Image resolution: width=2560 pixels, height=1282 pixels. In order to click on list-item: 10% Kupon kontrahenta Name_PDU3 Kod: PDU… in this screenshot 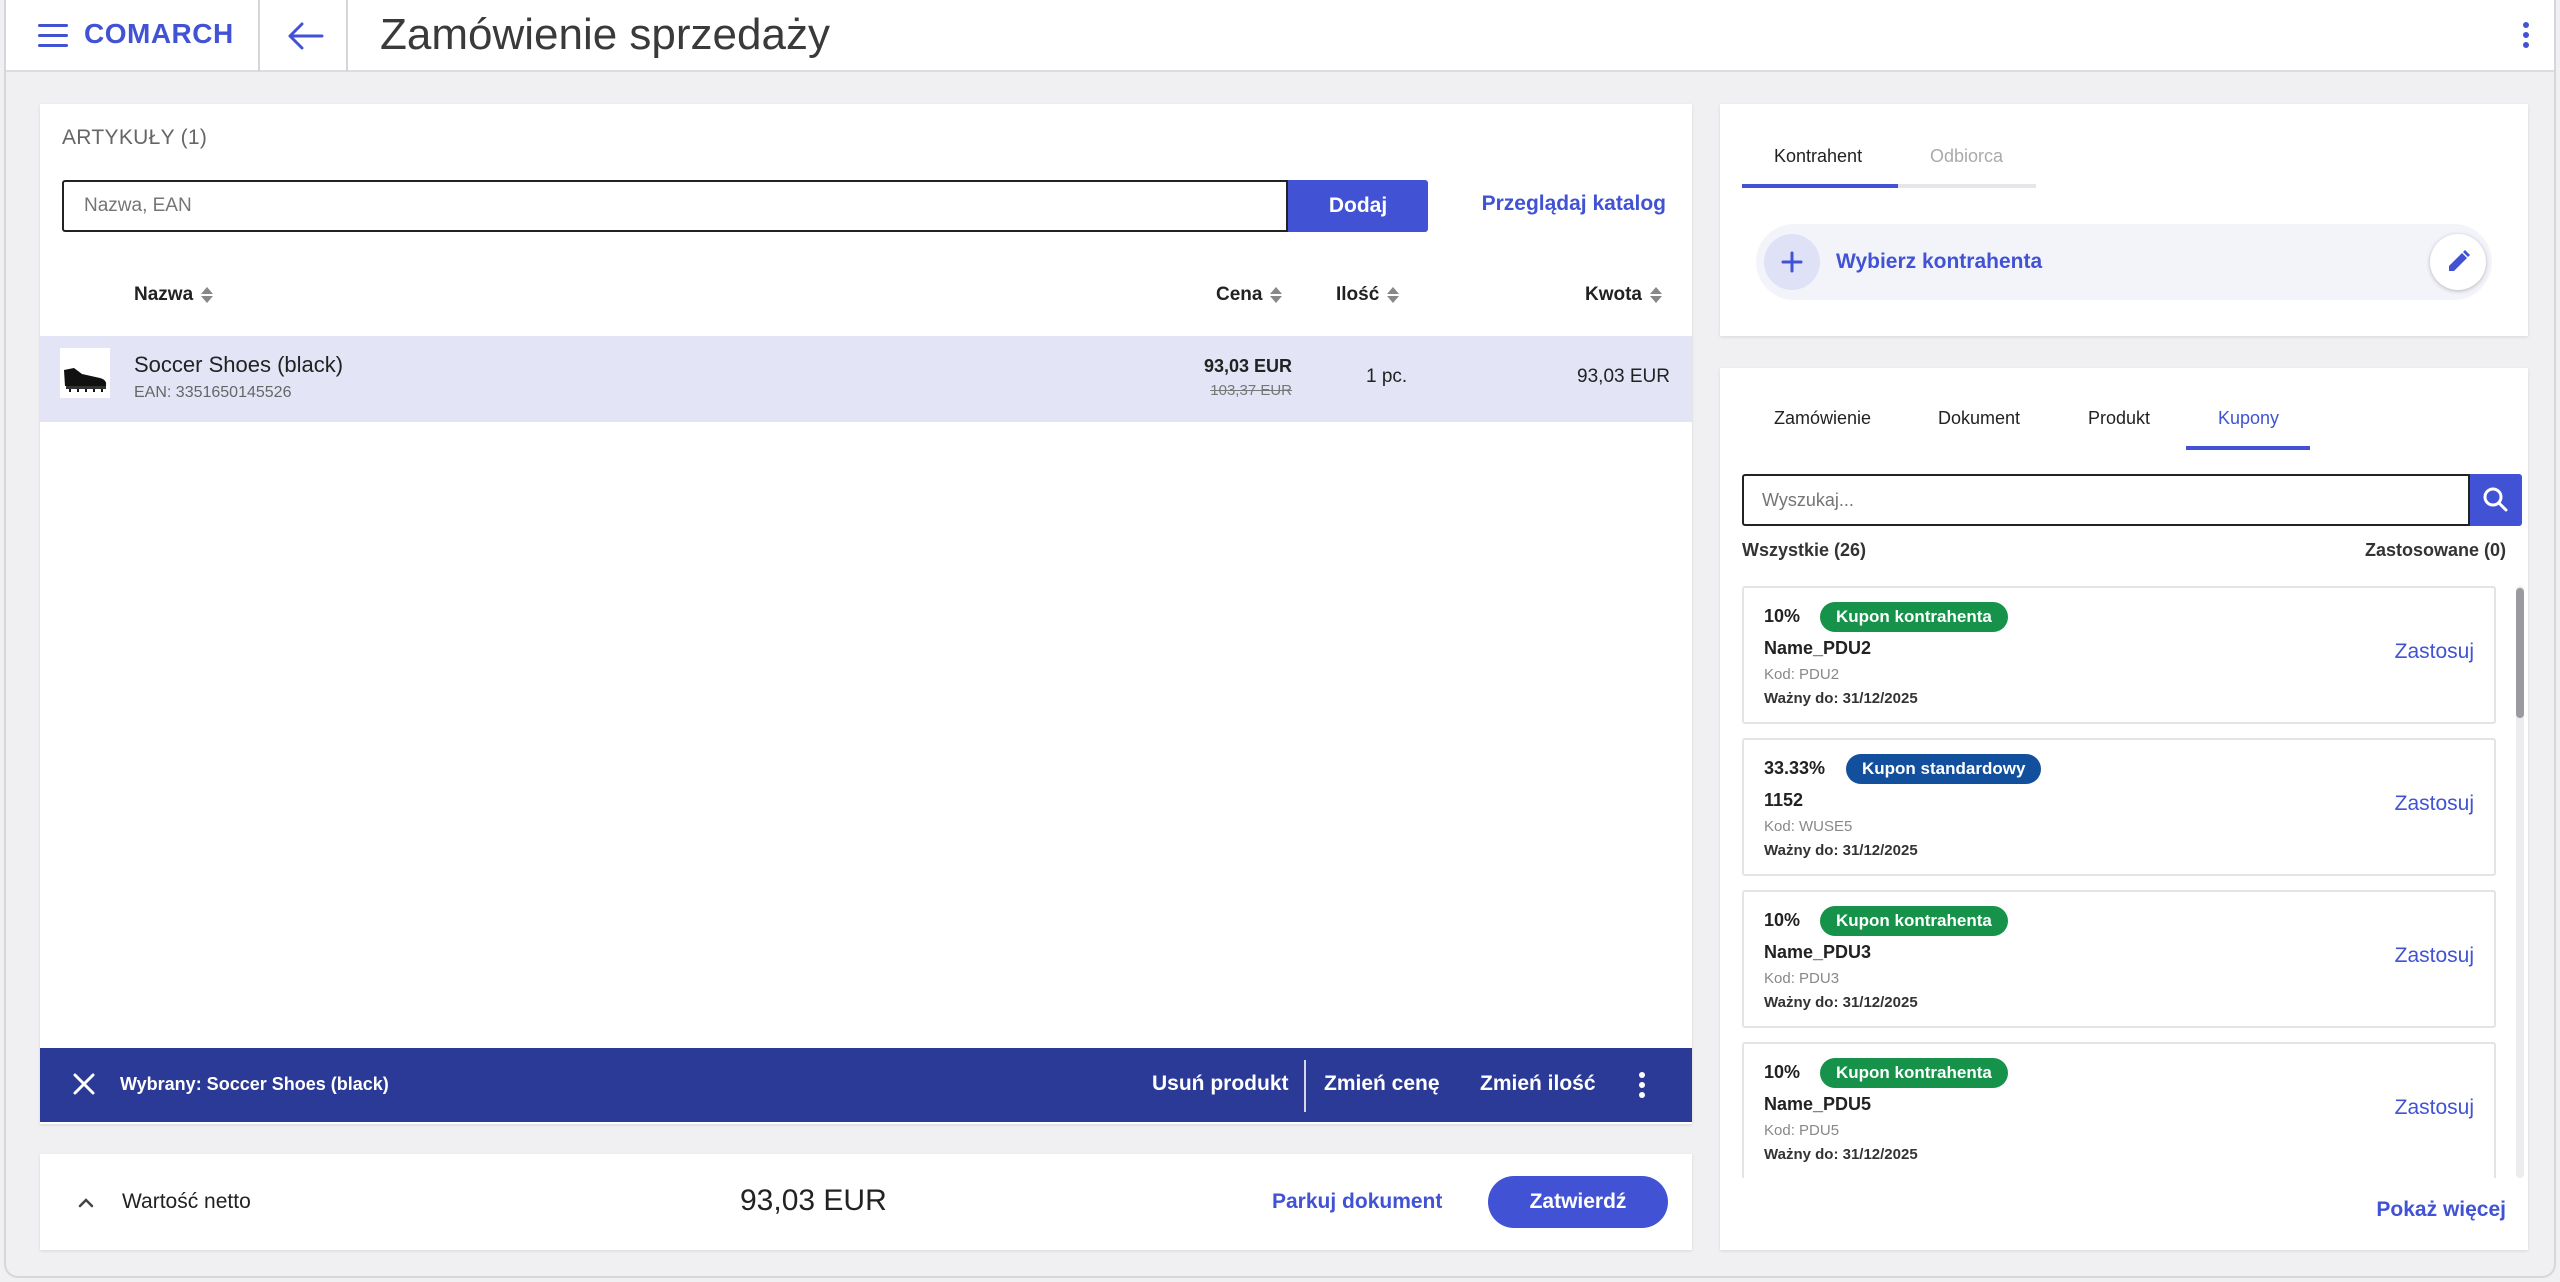, I will do `click(2119, 959)`.